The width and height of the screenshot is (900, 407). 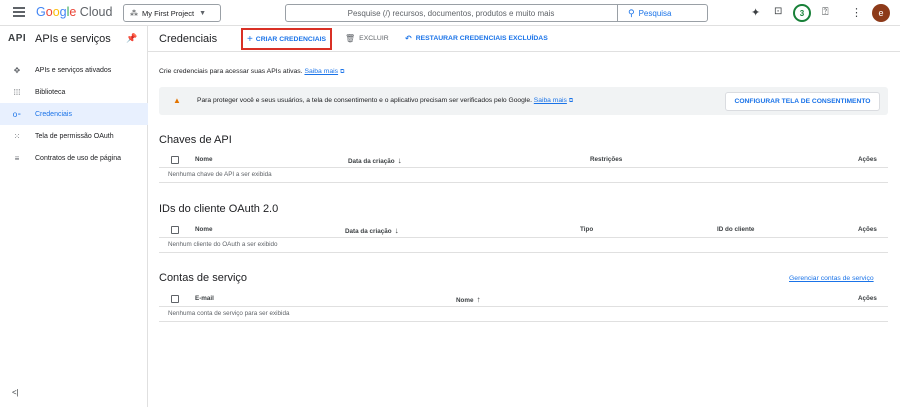 I want to click on configure-consent-screen-button: CONFIGURAR TELA DE CONSENTIMENTO, so click(x=802, y=101).